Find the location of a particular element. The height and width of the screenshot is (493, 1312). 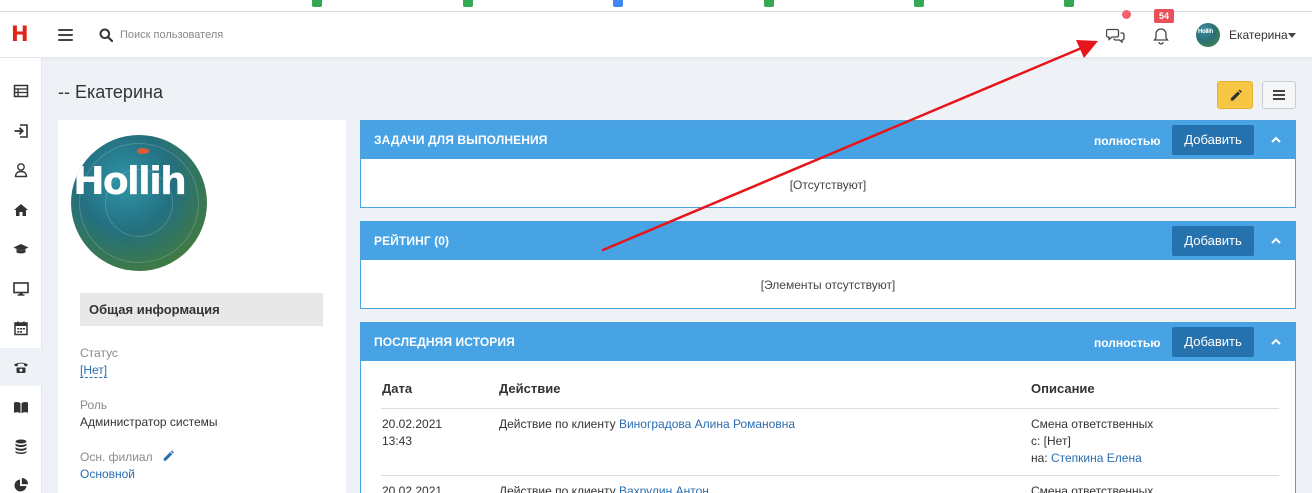

bars-icon is located at coordinates (1279, 95).